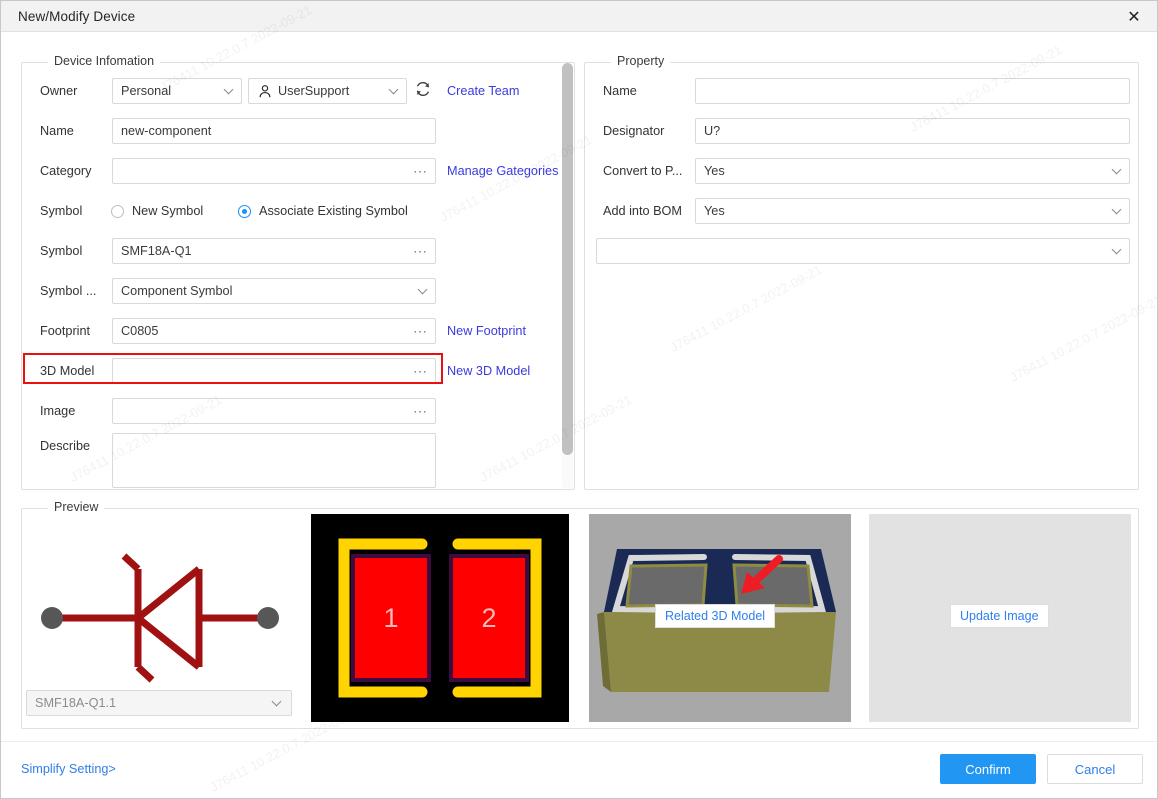  Describe the element at coordinates (912, 211) in the screenshot. I see `property-add-into-bom-select: Yes` at that location.